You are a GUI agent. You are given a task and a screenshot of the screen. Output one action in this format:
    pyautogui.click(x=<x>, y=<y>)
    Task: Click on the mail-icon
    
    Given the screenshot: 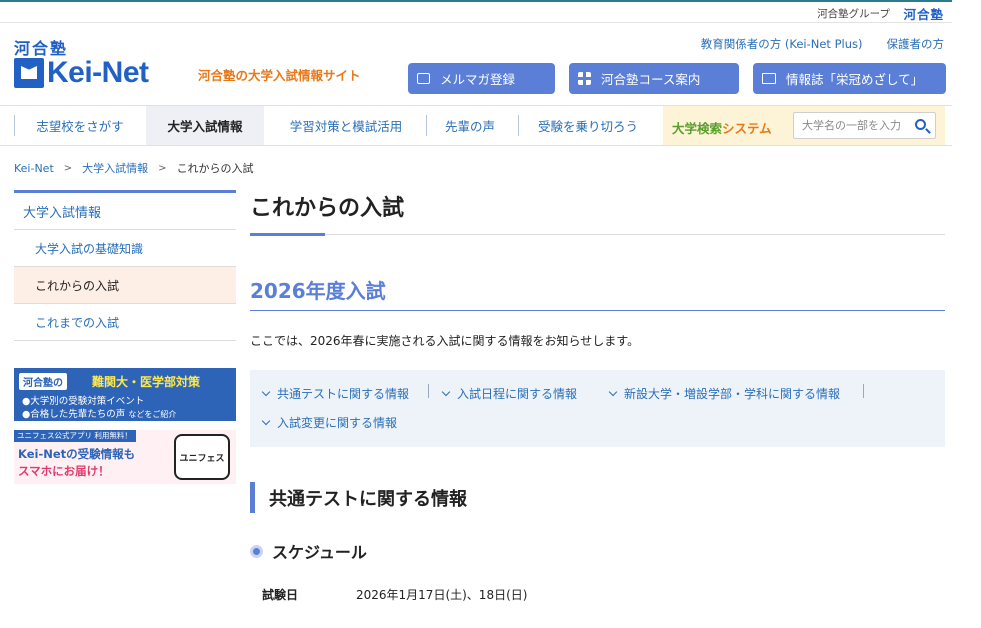 What is the action you would take?
    pyautogui.click(x=423, y=78)
    